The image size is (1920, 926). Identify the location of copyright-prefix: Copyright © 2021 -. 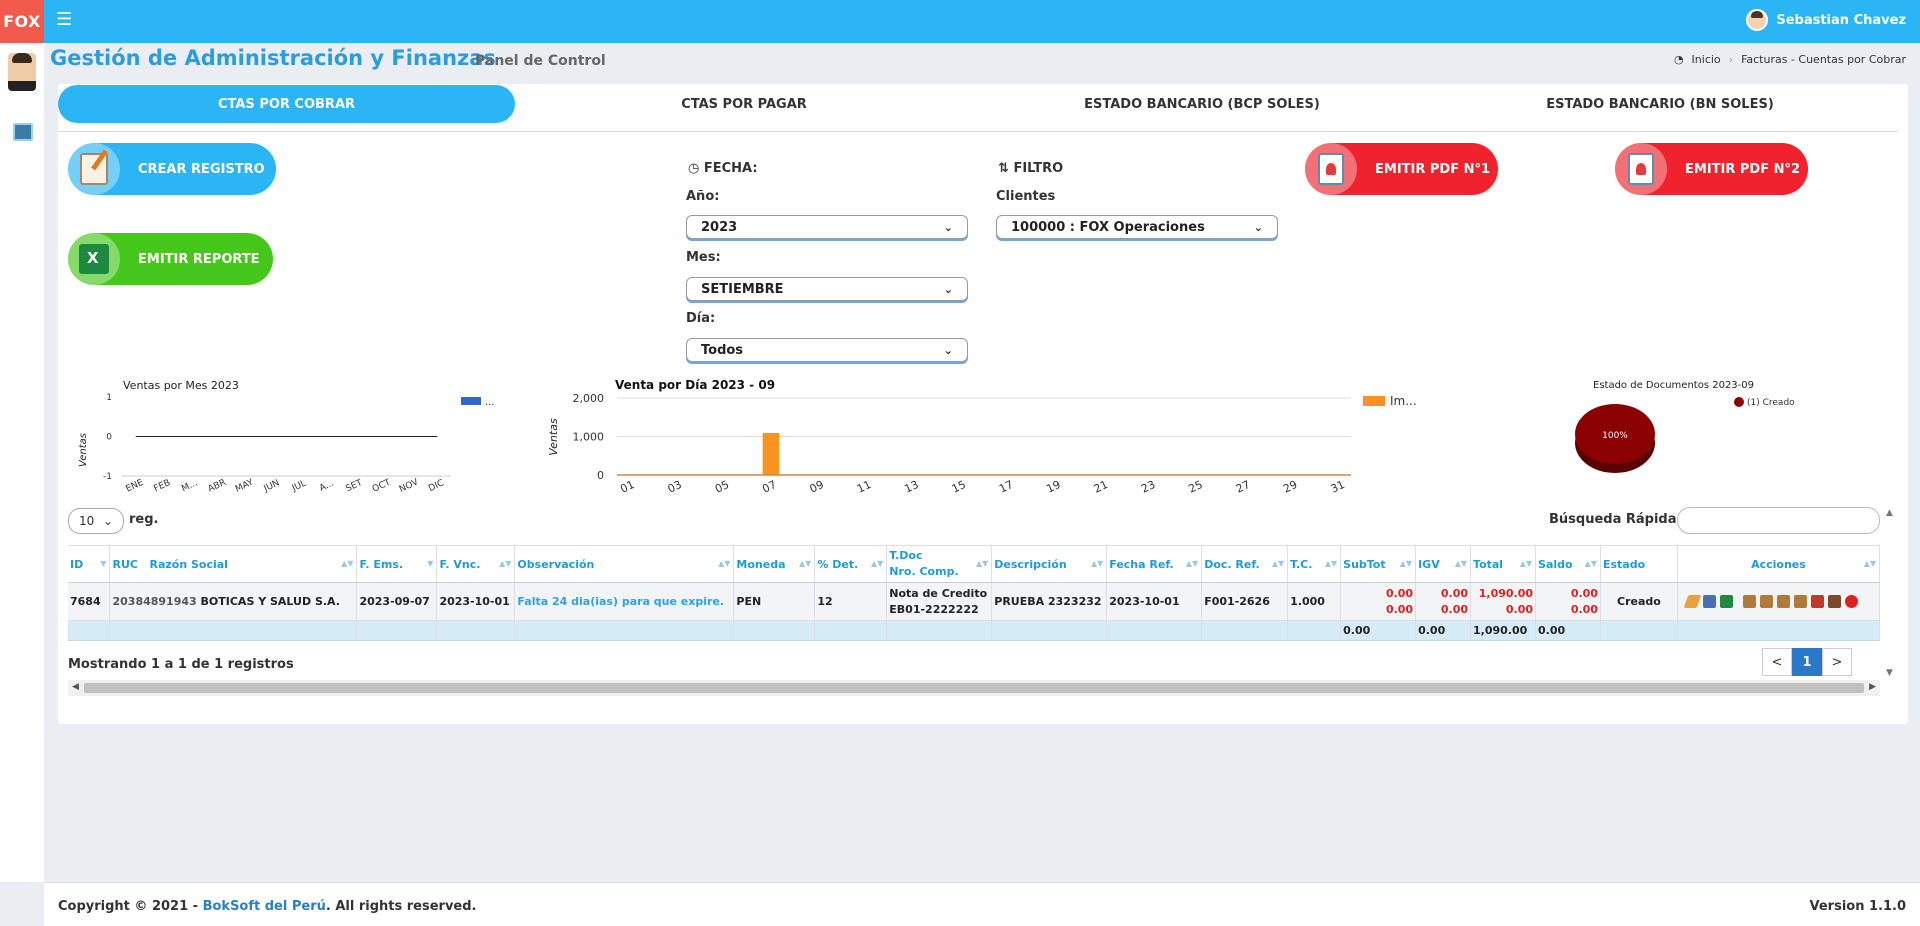
(130, 906).